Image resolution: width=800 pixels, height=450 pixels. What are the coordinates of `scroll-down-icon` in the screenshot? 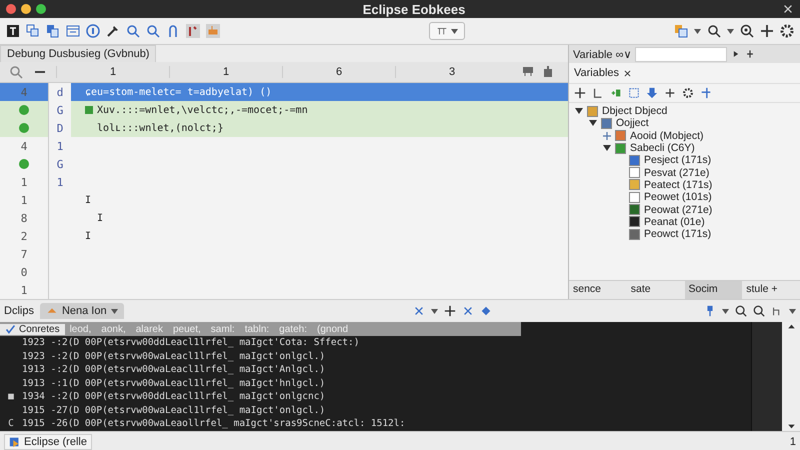 It's located at (791, 426).